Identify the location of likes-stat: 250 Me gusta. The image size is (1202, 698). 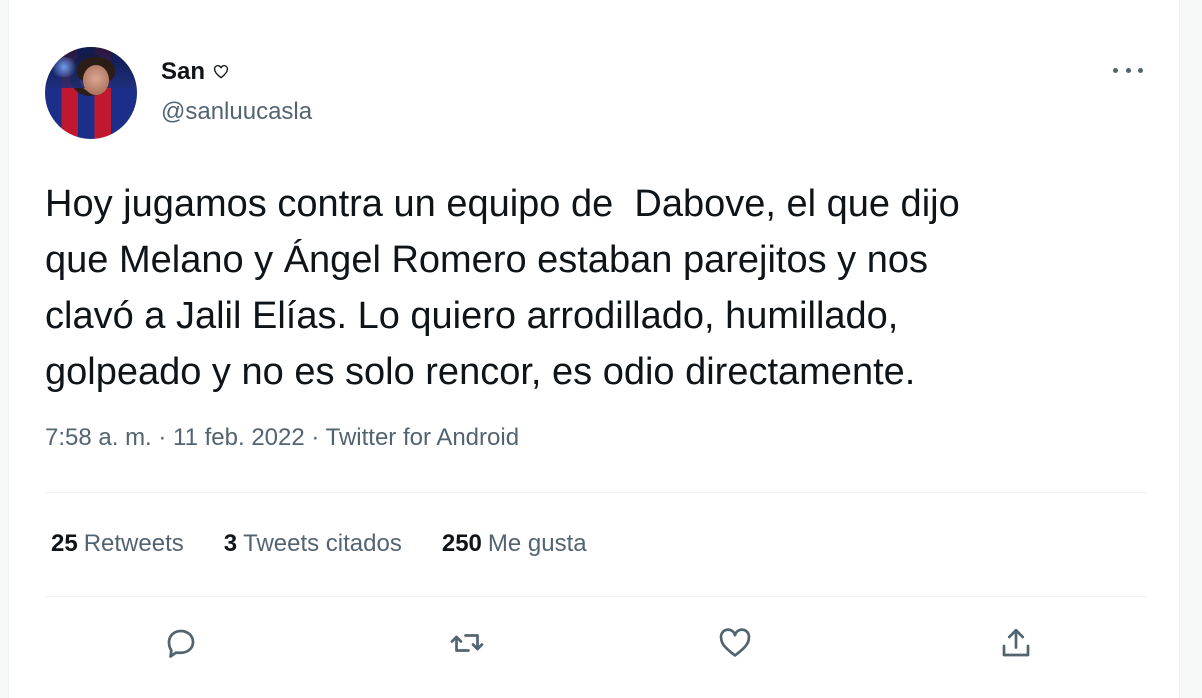
(514, 544).